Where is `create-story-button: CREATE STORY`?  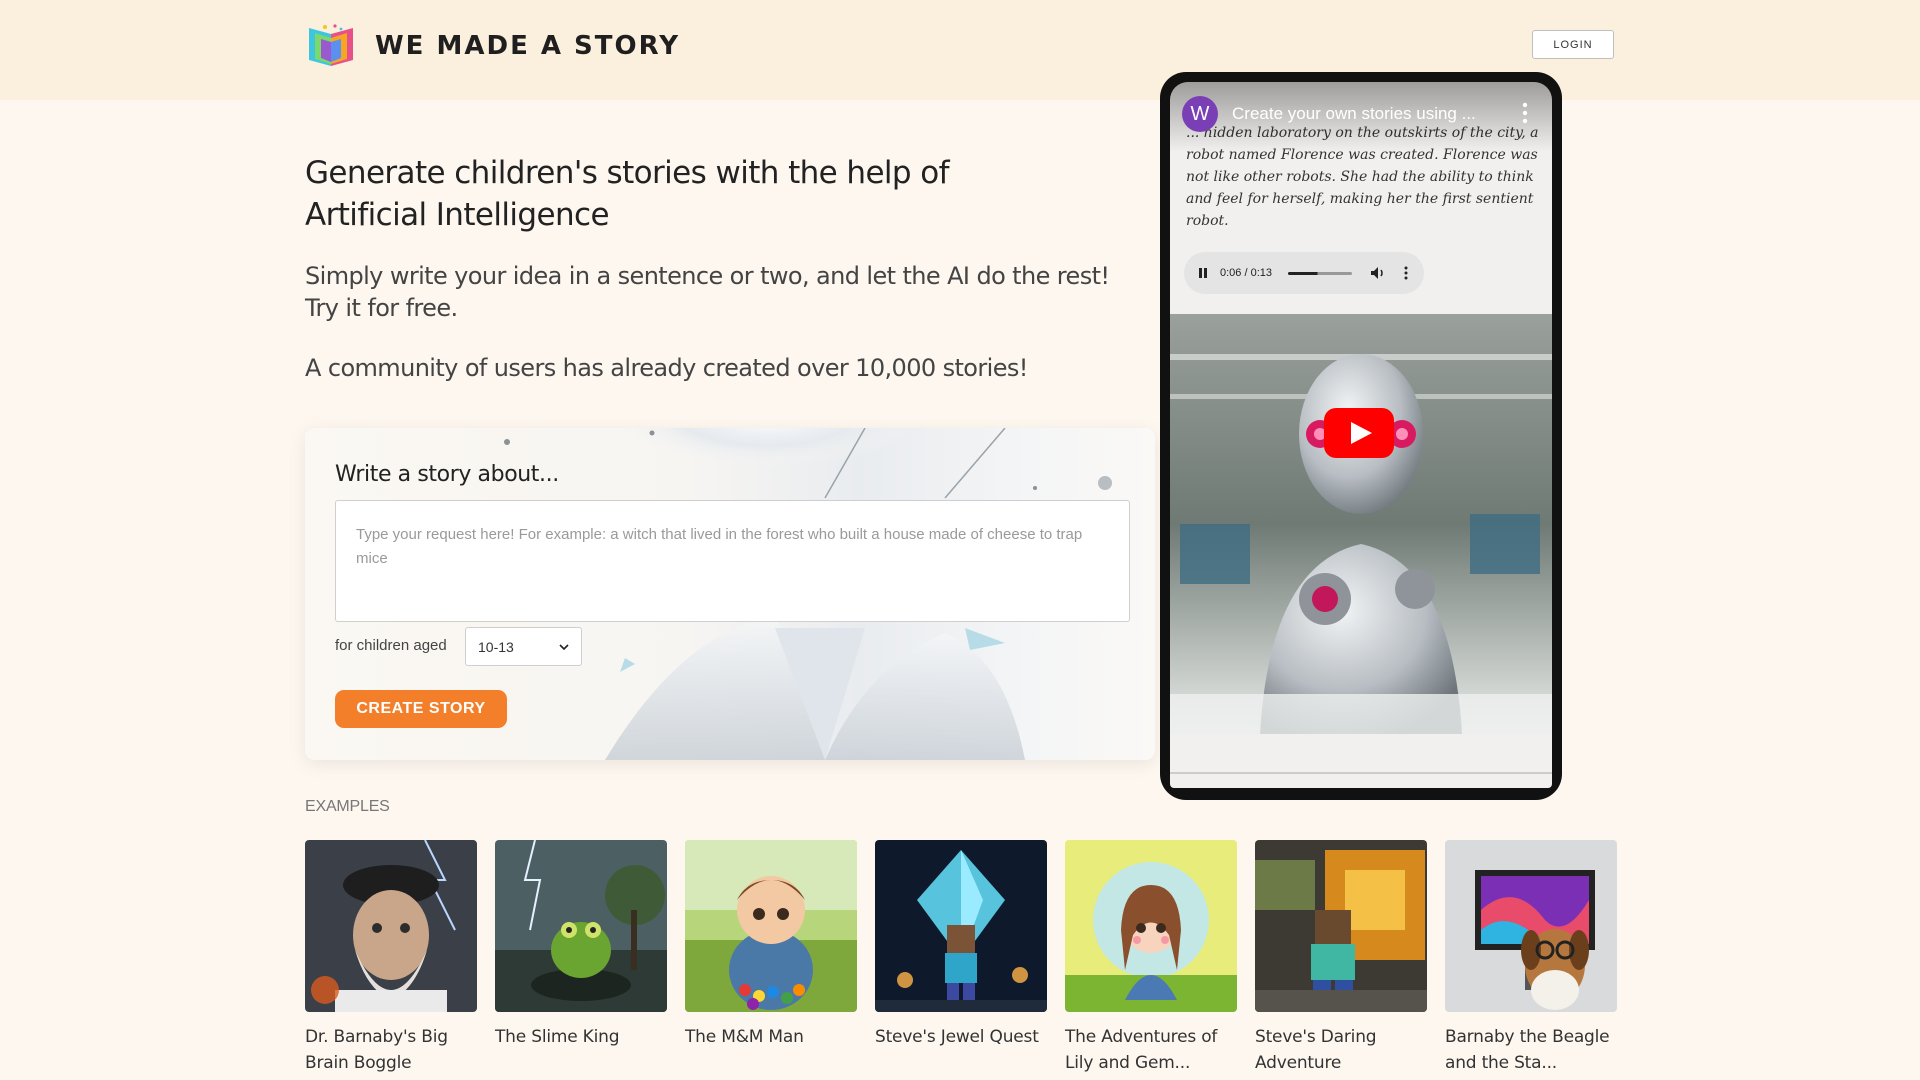
create-story-button: CREATE STORY is located at coordinates (421, 709).